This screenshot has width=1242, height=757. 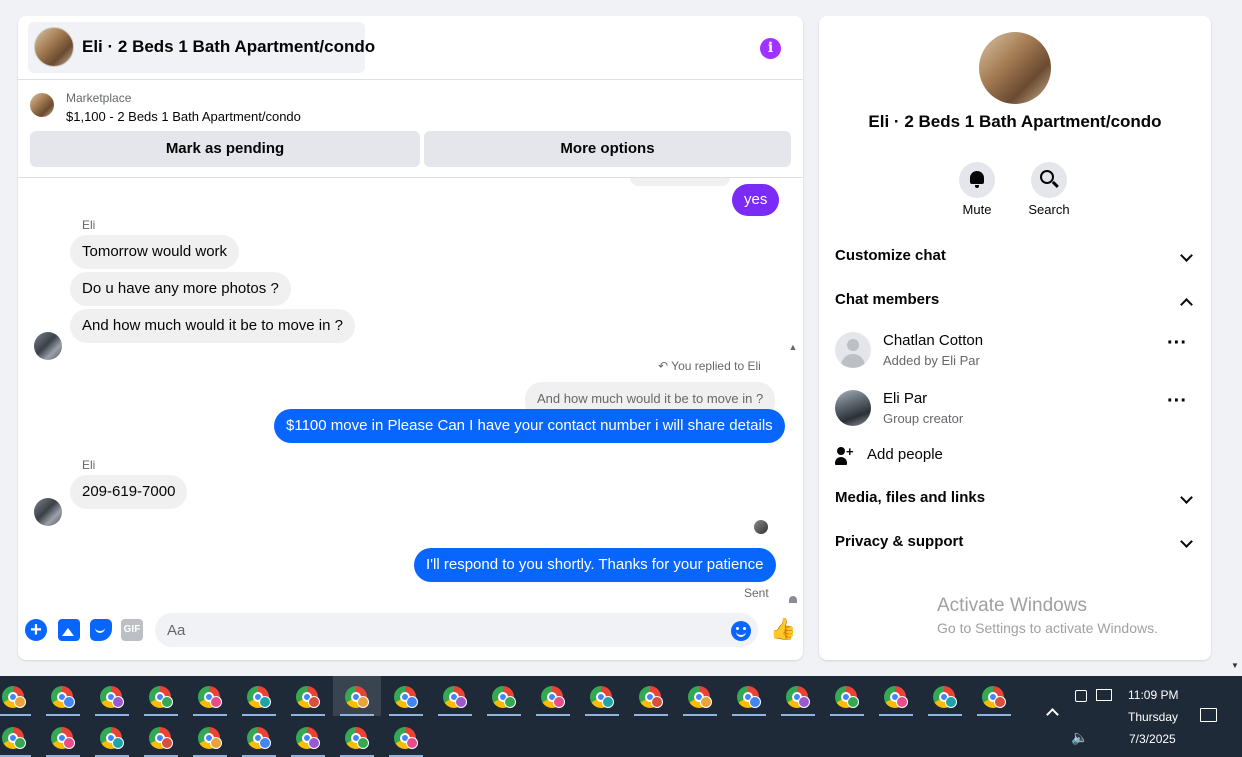 What do you see at coordinates (1047, 177) in the screenshot?
I see `search-icon` at bounding box center [1047, 177].